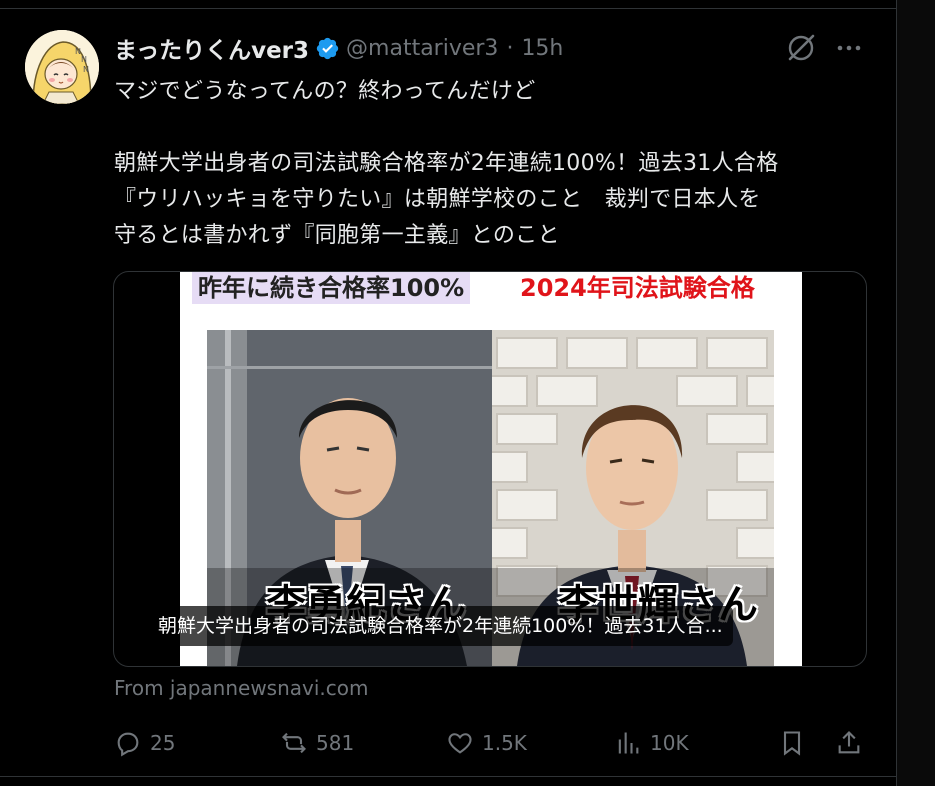 The width and height of the screenshot is (935, 786). Describe the element at coordinates (916, 393) in the screenshot. I see `right-gutter` at that location.